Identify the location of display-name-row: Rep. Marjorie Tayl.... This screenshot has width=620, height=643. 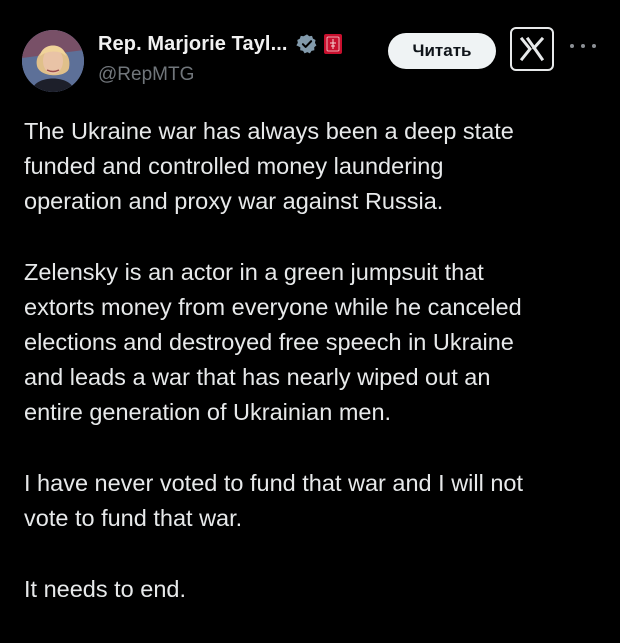
(220, 44).